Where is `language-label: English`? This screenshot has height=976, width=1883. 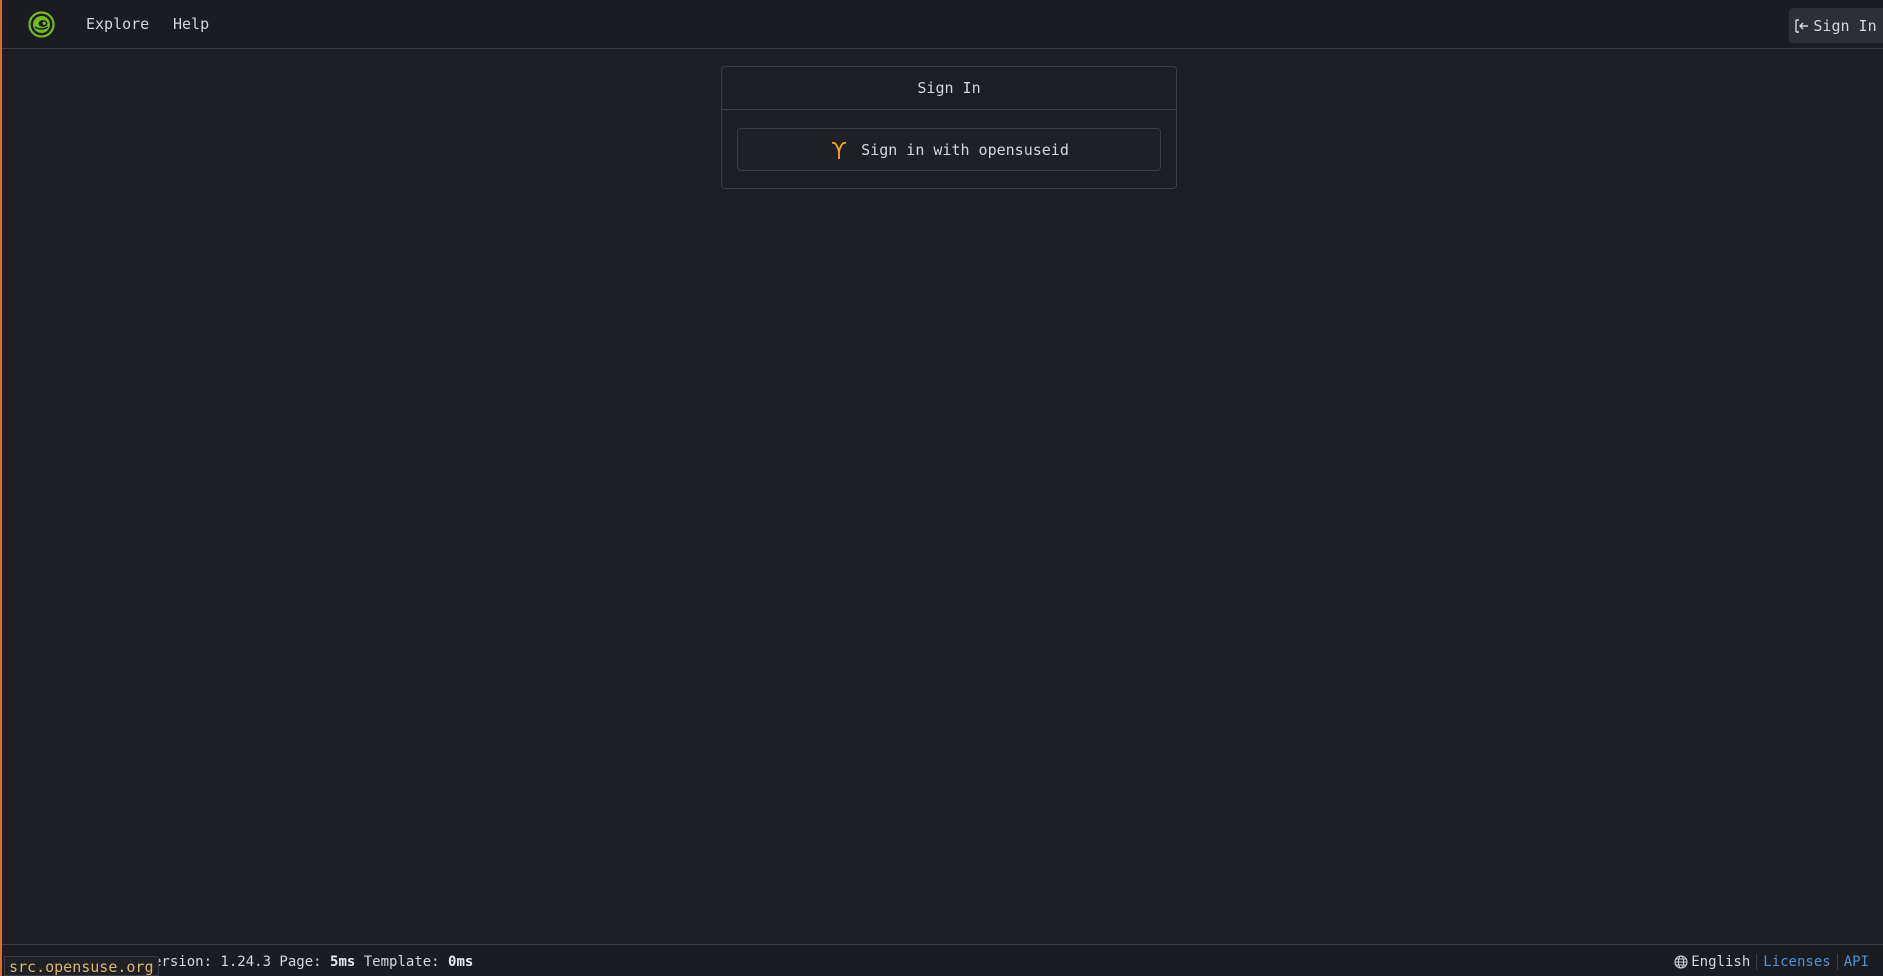 language-label: English is located at coordinates (1721, 962).